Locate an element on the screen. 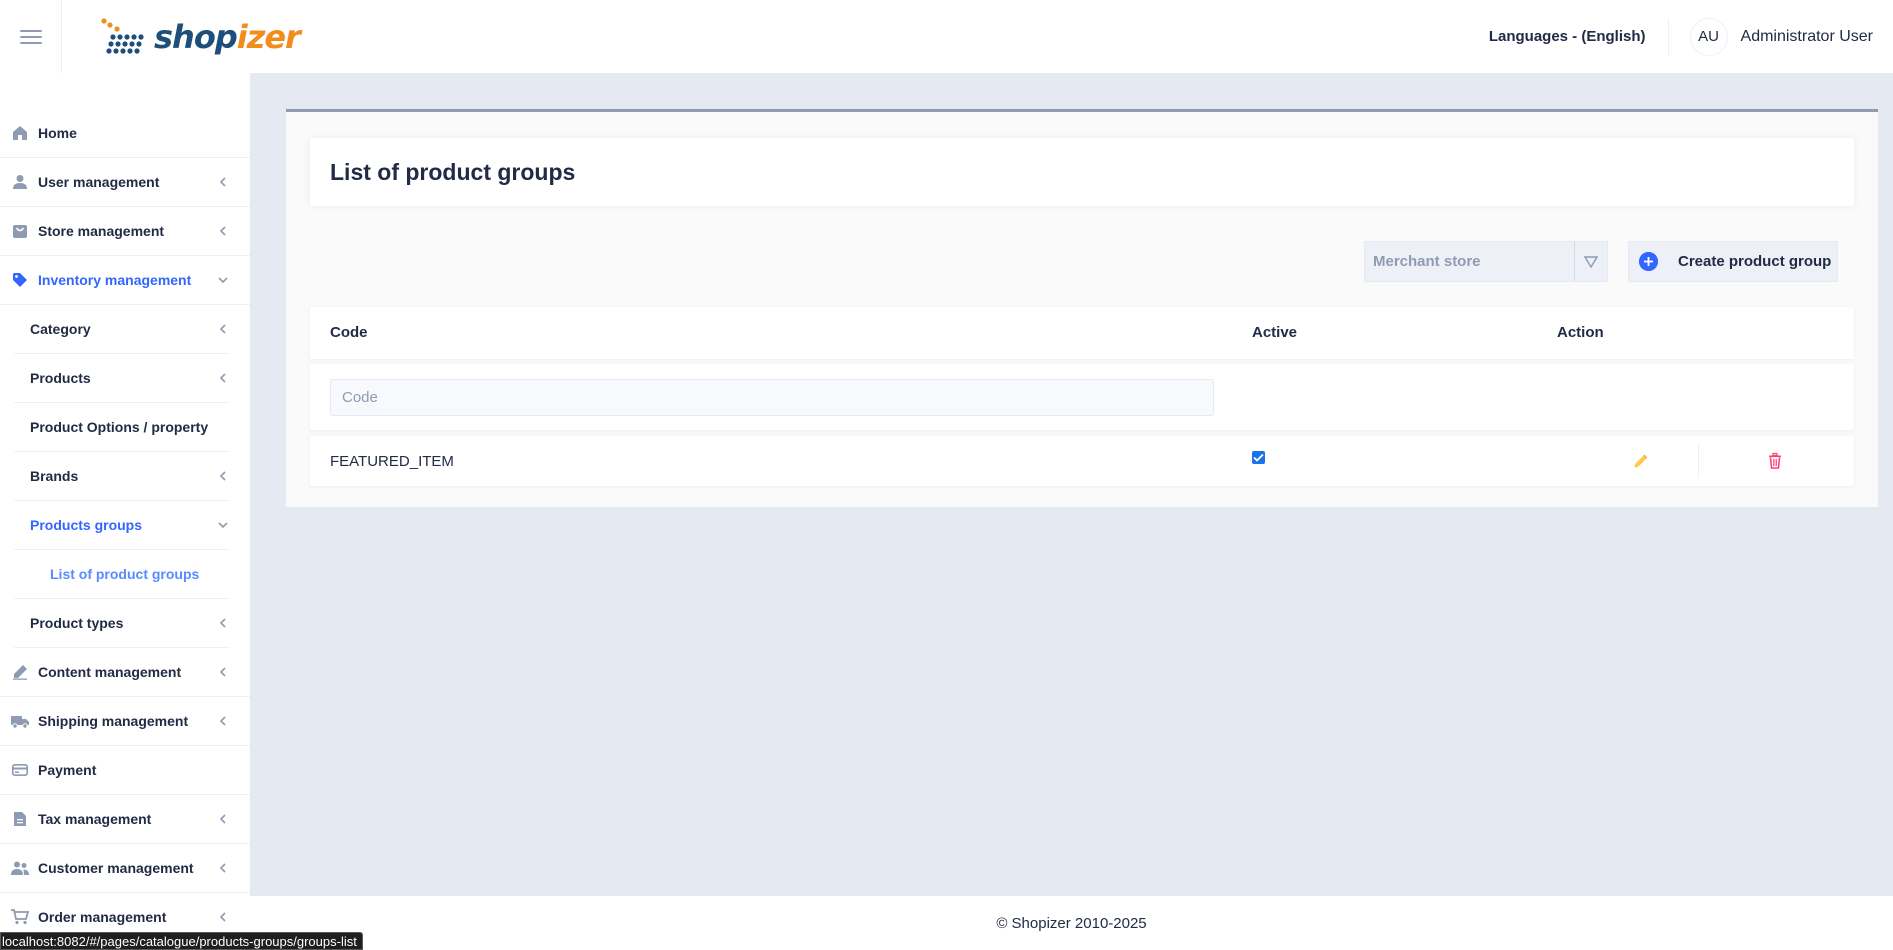  row-divider is located at coordinates (1698, 461).